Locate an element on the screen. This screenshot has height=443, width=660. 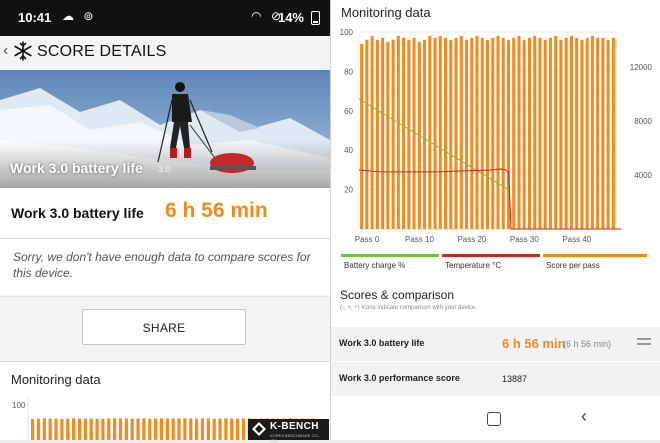
x-tick-label: Pass 0 is located at coordinates (367, 239).